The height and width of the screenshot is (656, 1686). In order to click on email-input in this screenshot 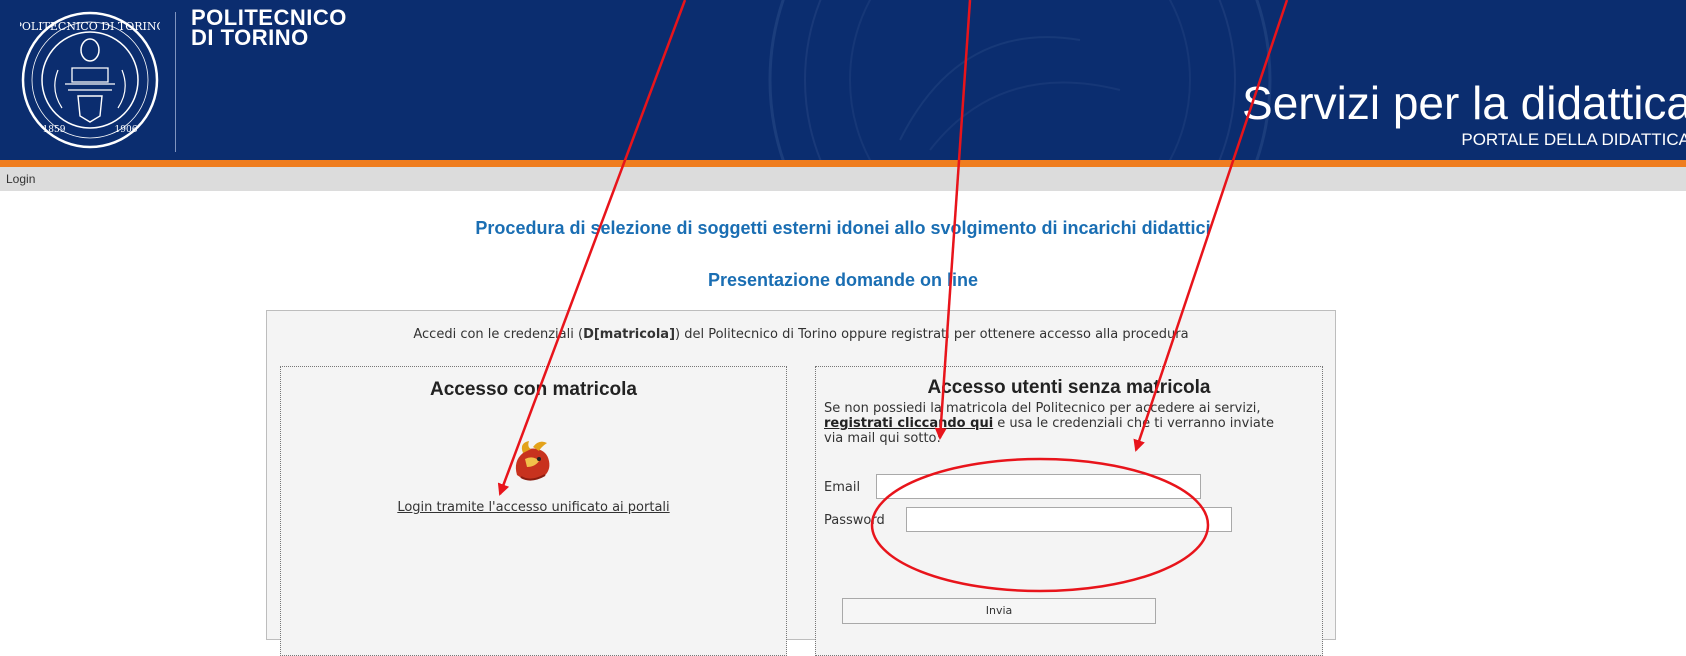, I will do `click(1038, 486)`.